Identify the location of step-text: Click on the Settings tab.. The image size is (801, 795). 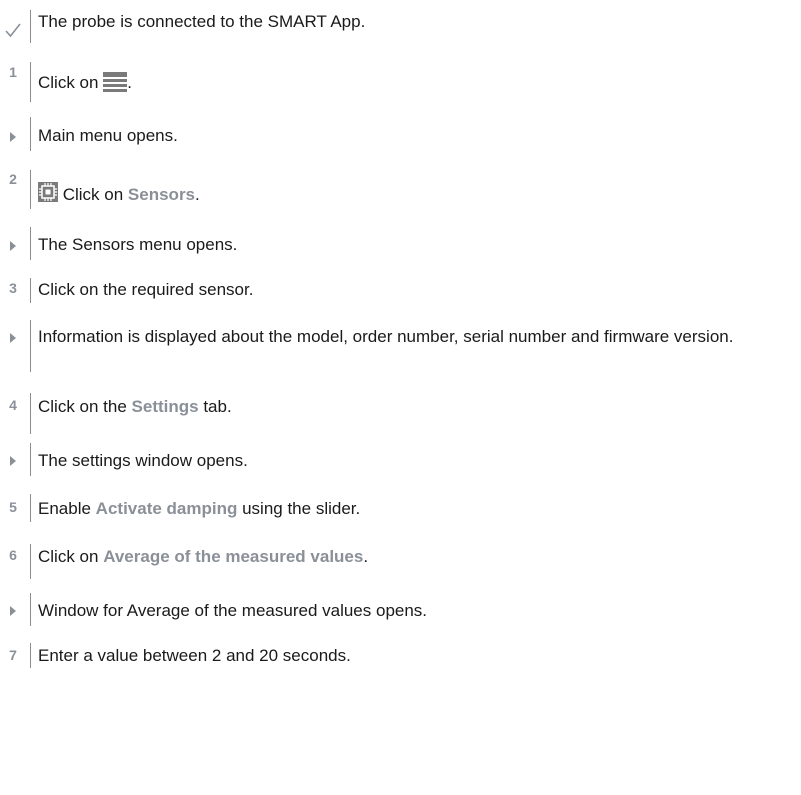
(135, 406).